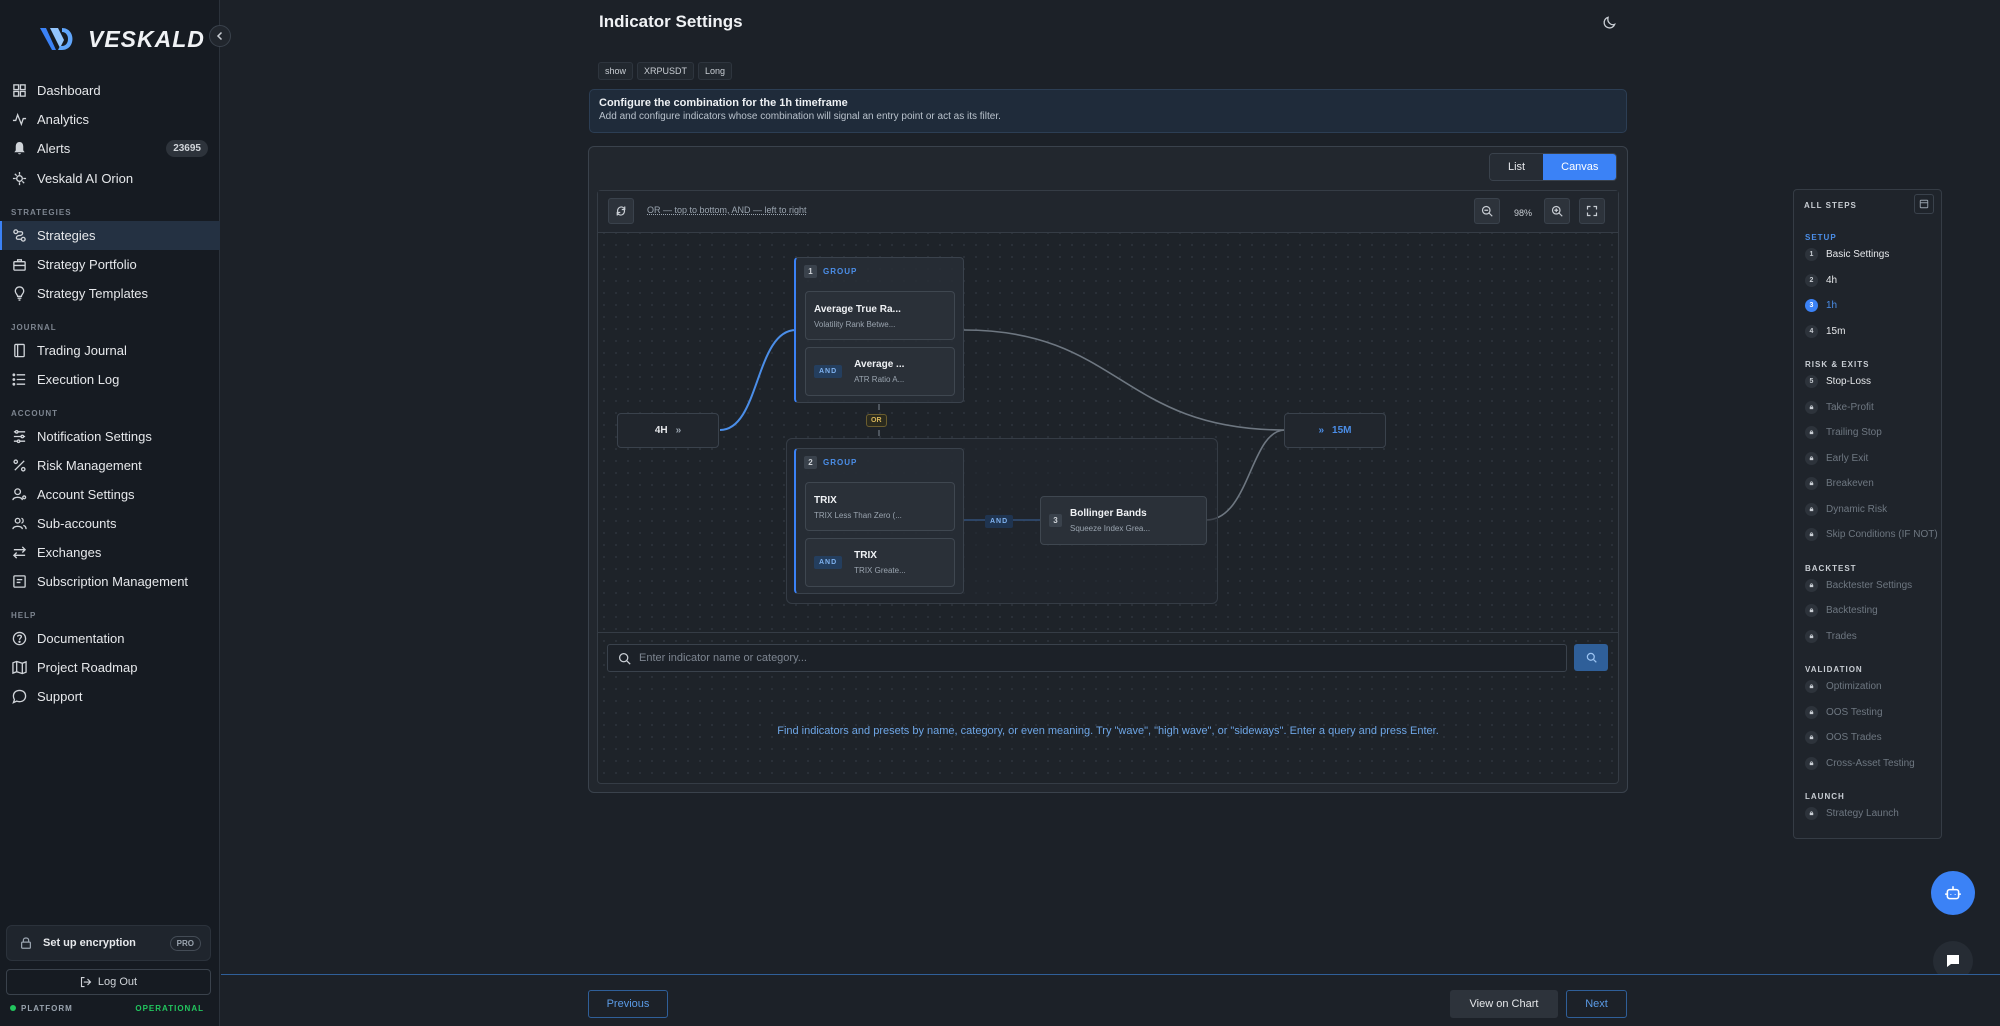  I want to click on step-label: 4h, so click(1832, 280).